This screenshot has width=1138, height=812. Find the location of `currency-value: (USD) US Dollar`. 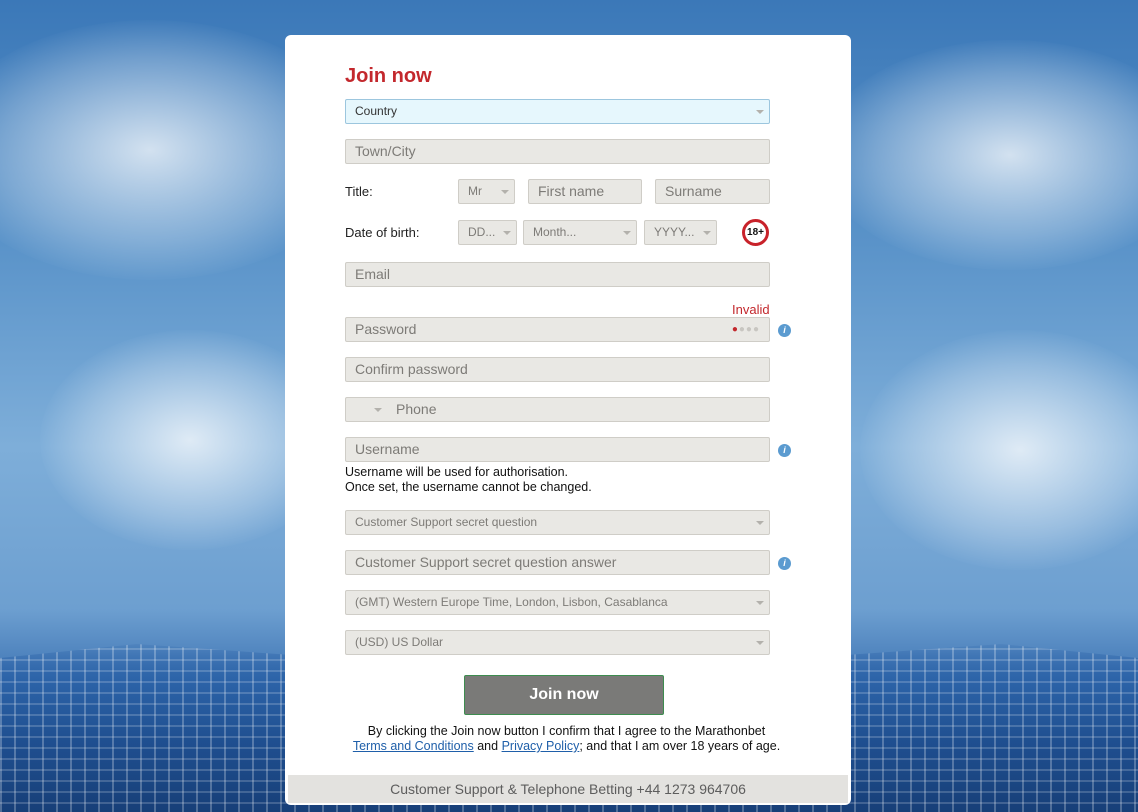

currency-value: (USD) US Dollar is located at coordinates (399, 642).